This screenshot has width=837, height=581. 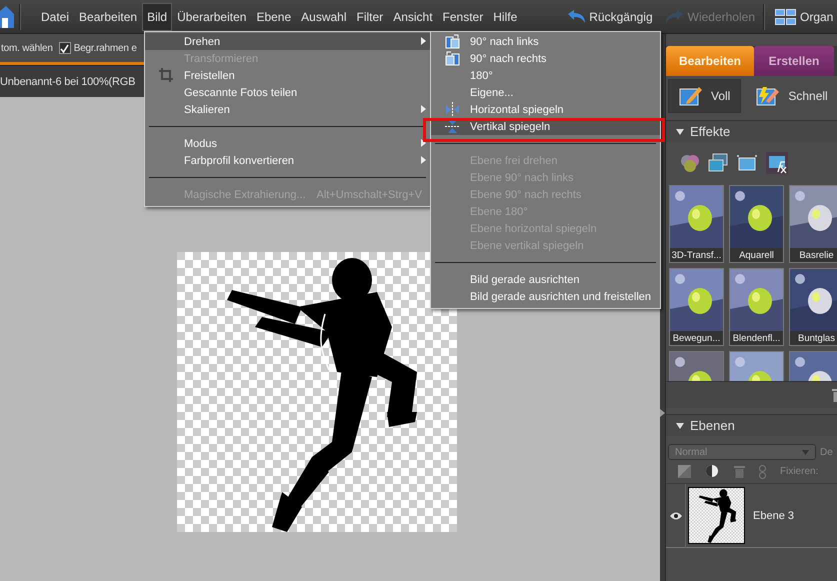 I want to click on effect-thumbnail: Basrelie, so click(x=813, y=224).